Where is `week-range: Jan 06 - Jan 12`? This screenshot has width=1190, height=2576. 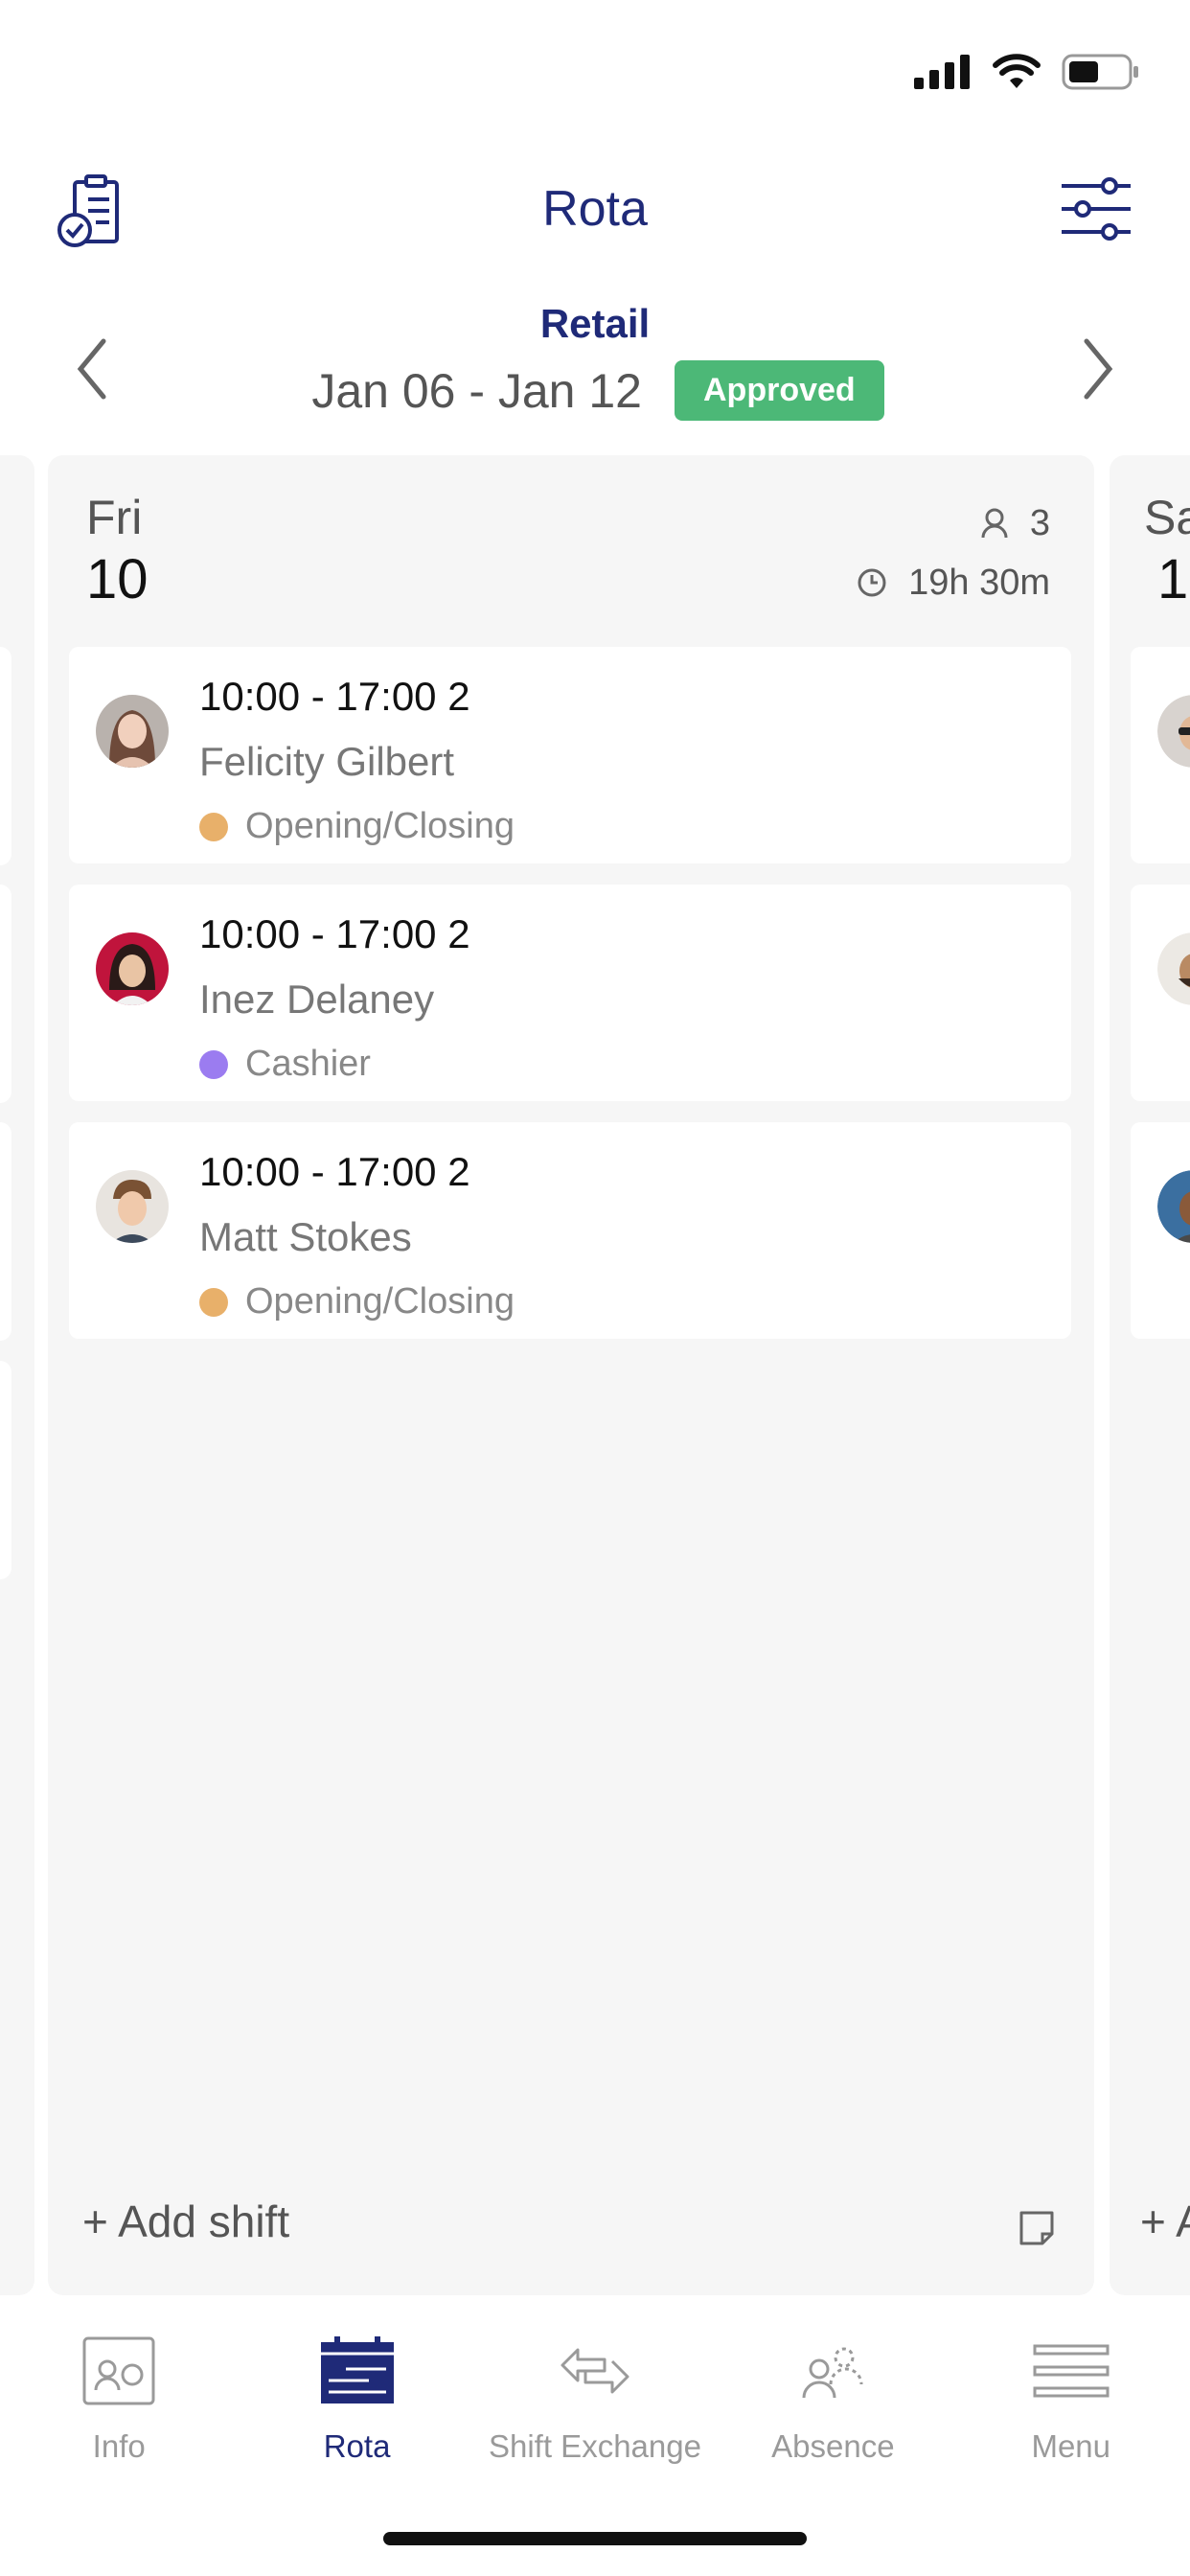
week-range: Jan 06 - Jan 12 is located at coordinates (476, 390).